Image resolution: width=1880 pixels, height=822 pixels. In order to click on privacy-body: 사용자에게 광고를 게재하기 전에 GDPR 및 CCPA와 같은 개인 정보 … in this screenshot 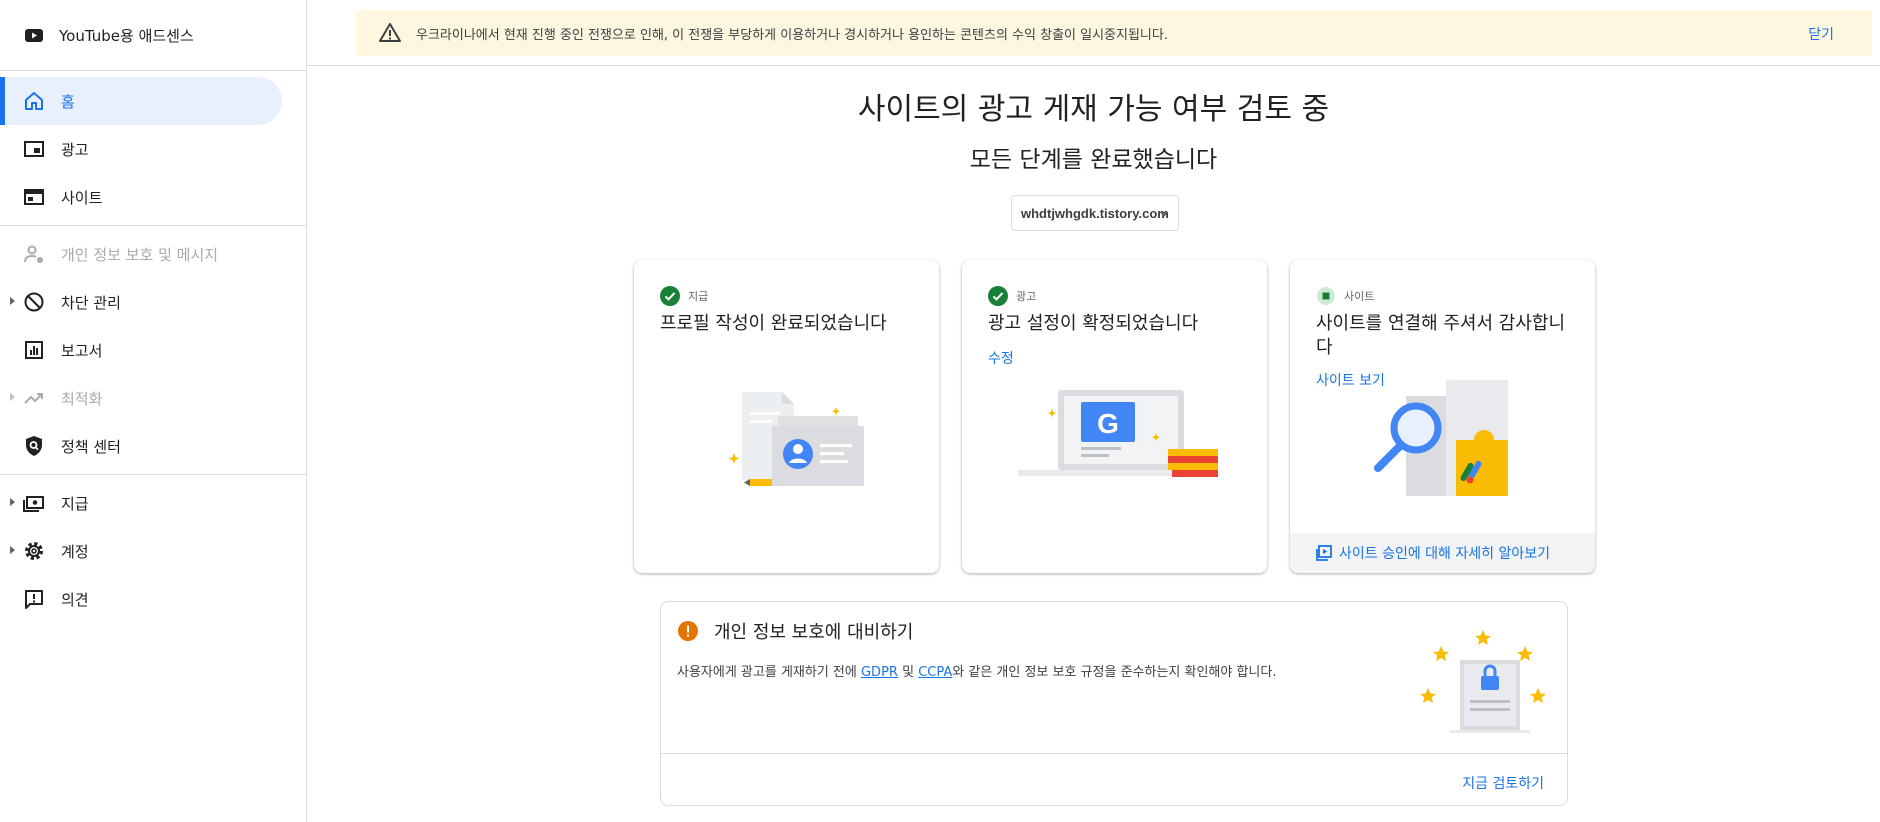, I will do `click(976, 670)`.